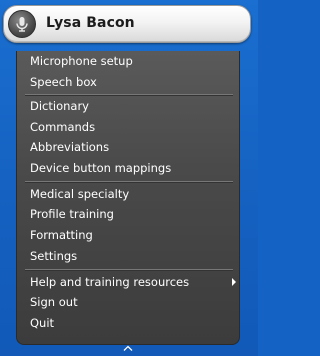 This screenshot has height=356, width=320. I want to click on user-name: Lysa Bacon, so click(90, 23).